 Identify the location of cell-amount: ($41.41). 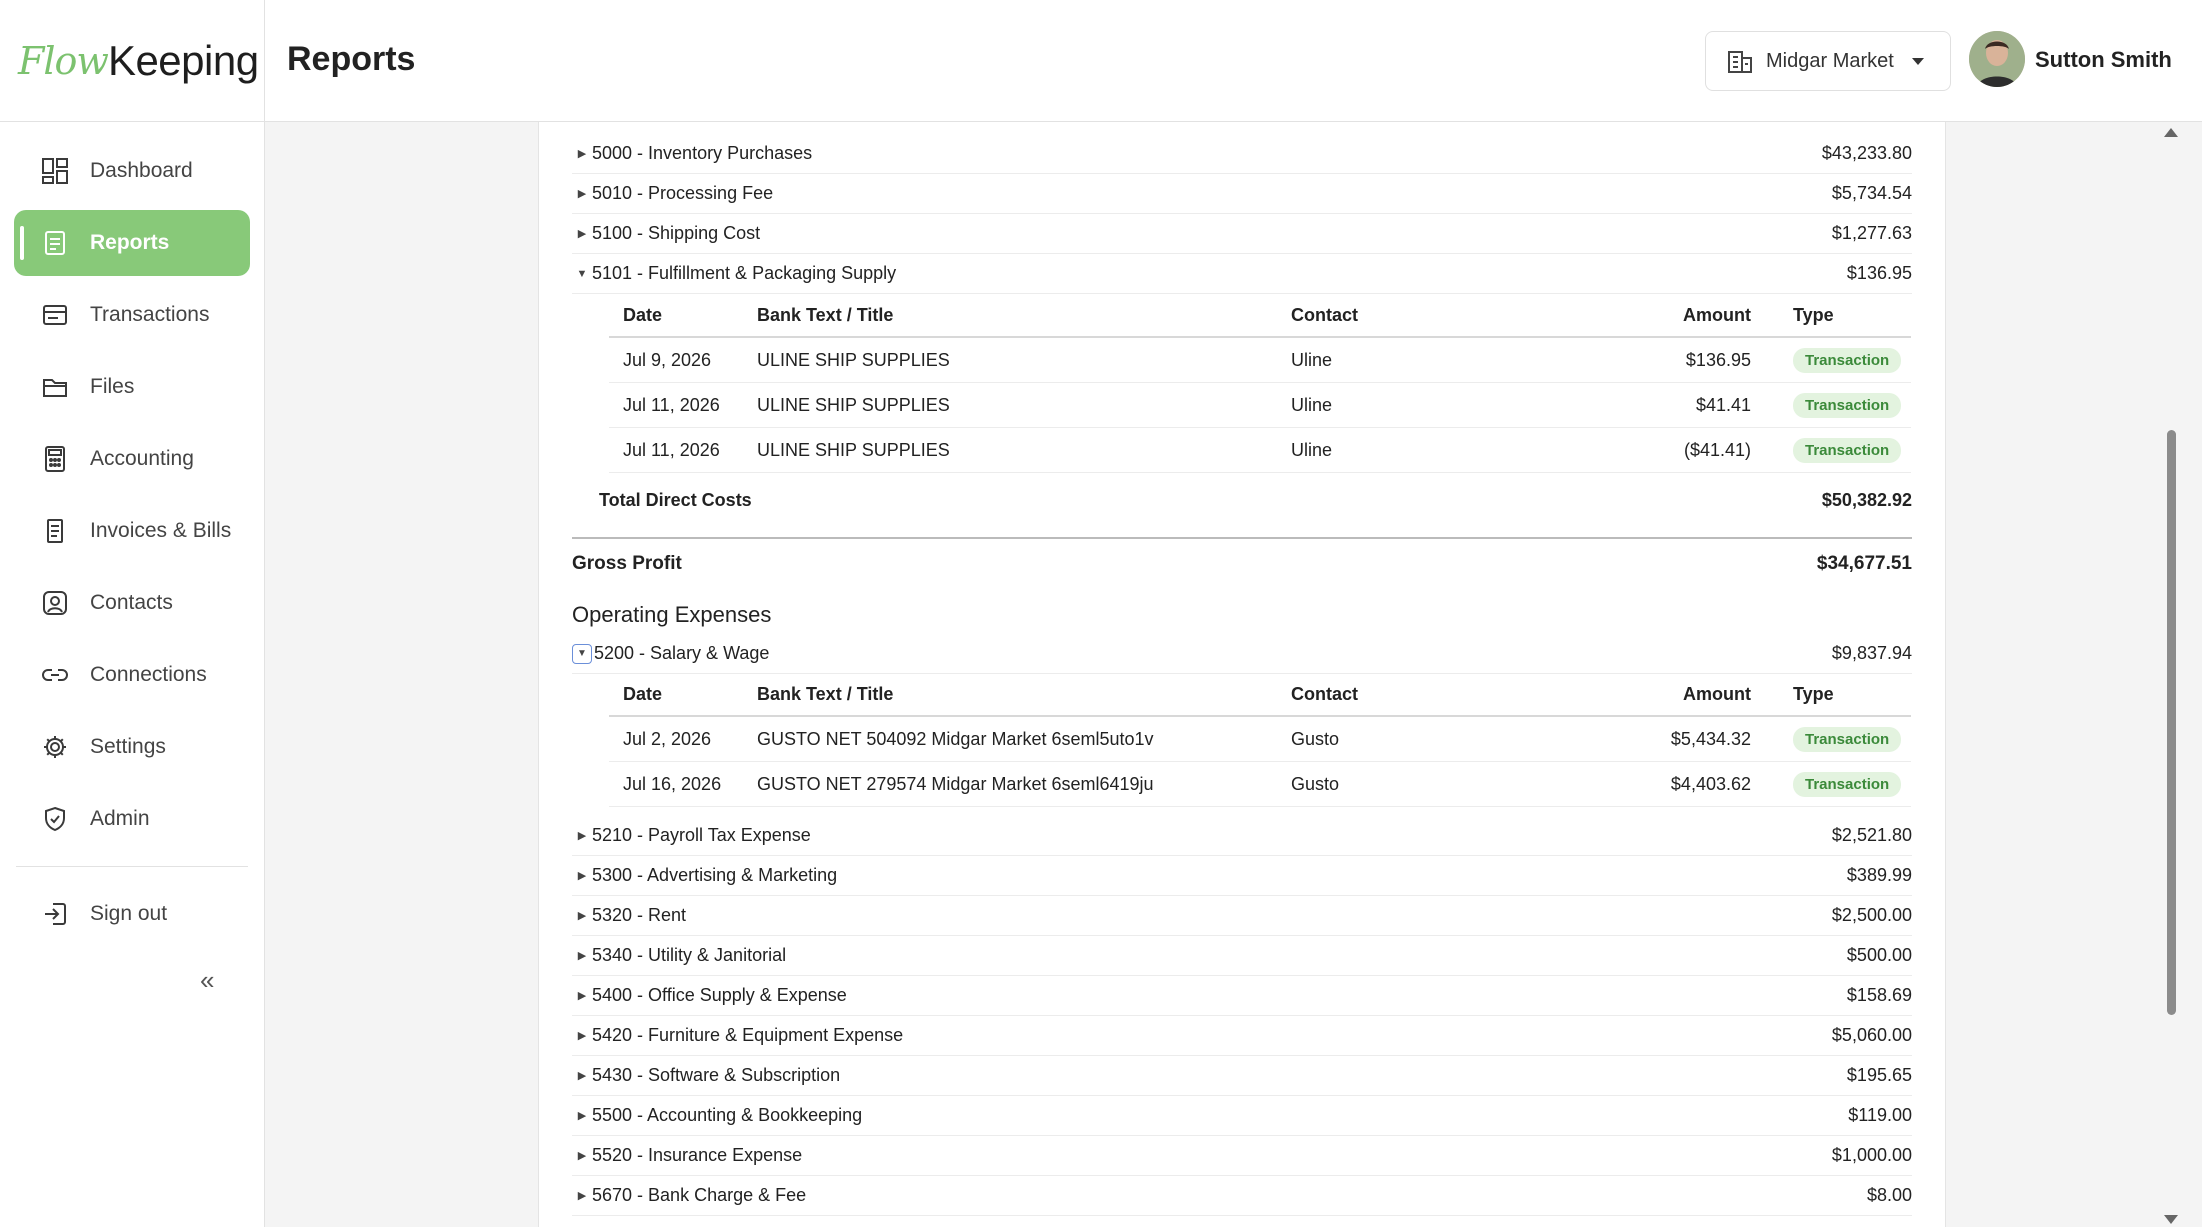
(1717, 449).